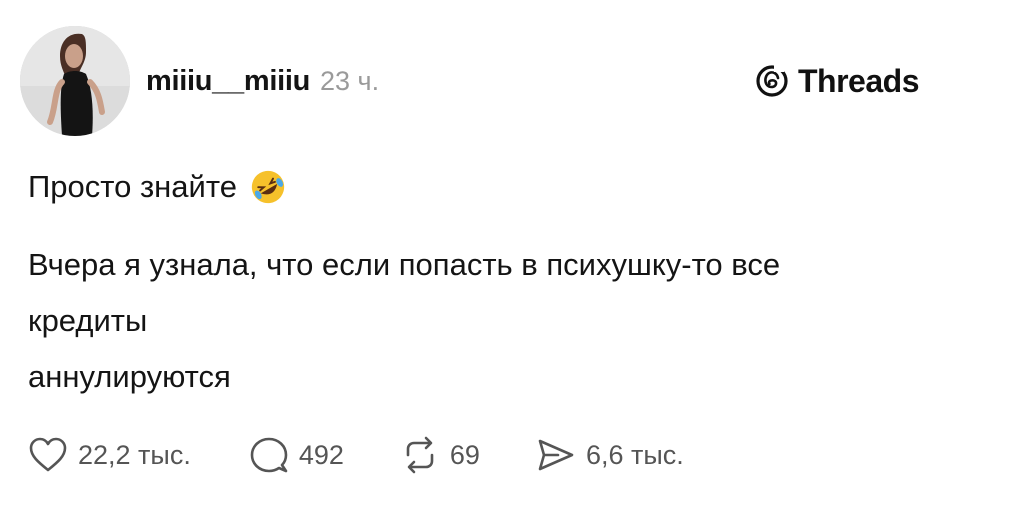 This screenshot has height=505, width=1024. Describe the element at coordinates (296, 455) in the screenshot. I see `reply-button: 492` at that location.